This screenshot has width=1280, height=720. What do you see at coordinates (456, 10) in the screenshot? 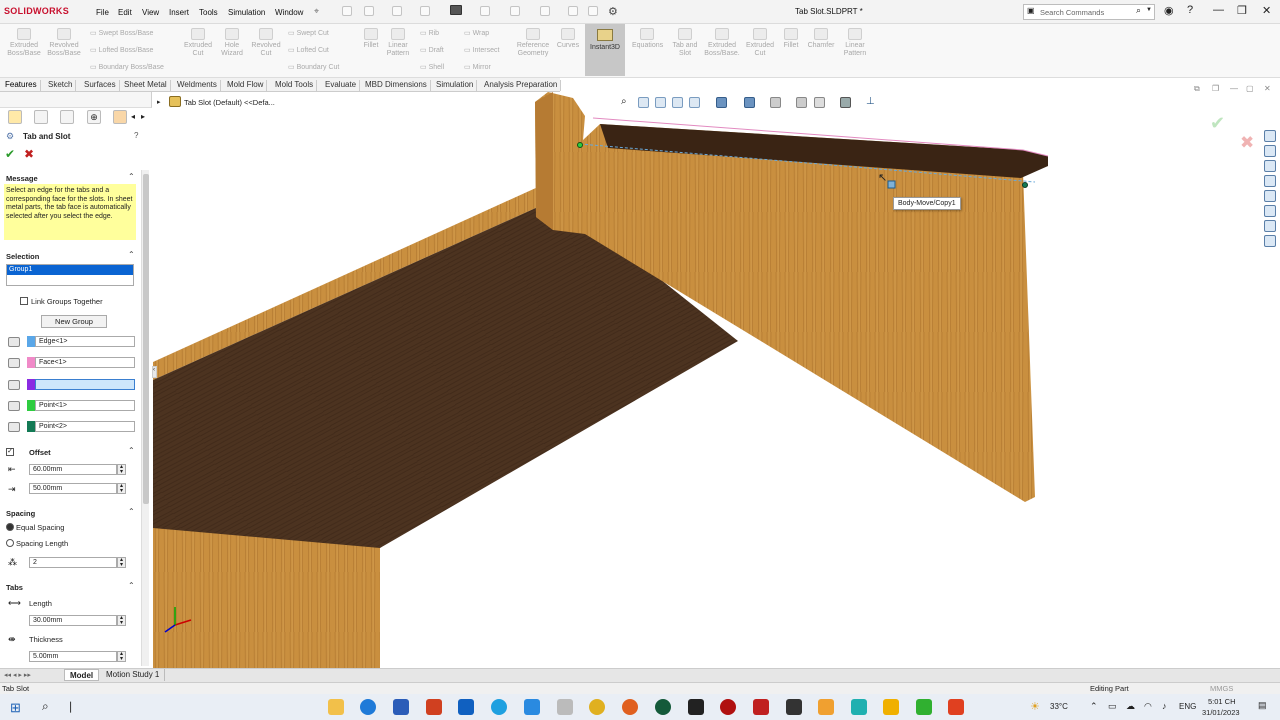
I see `print-icon` at bounding box center [456, 10].